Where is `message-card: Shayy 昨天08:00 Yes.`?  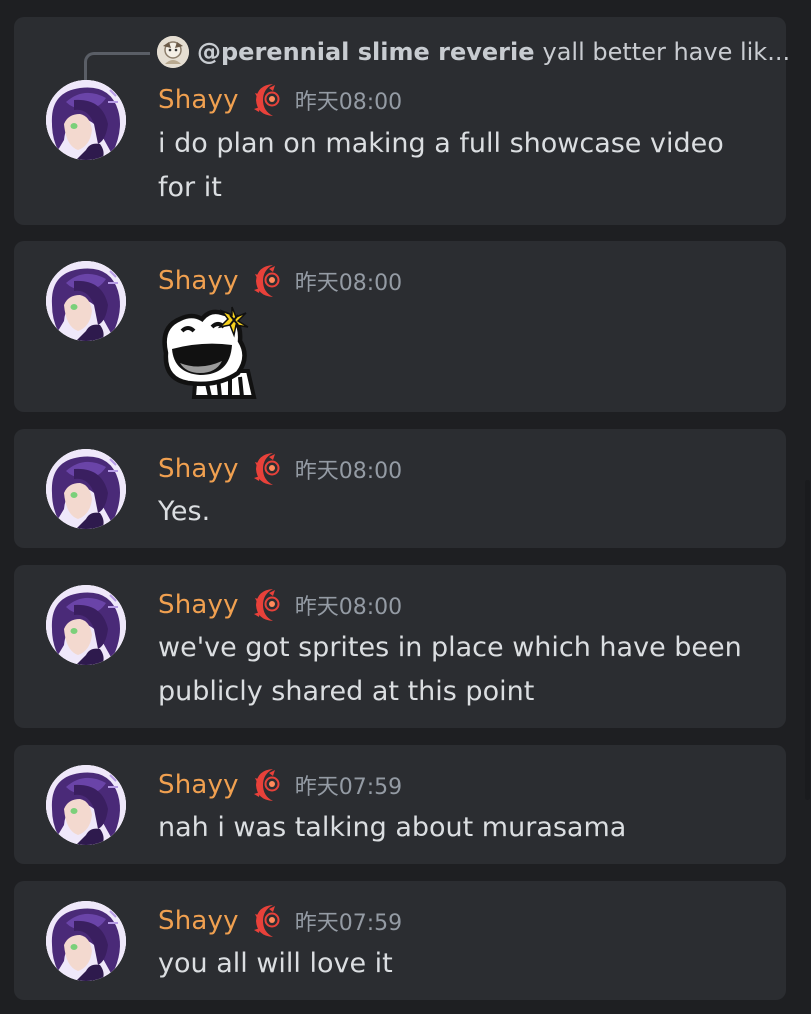 message-card: Shayy 昨天08:00 Yes. is located at coordinates (400, 488).